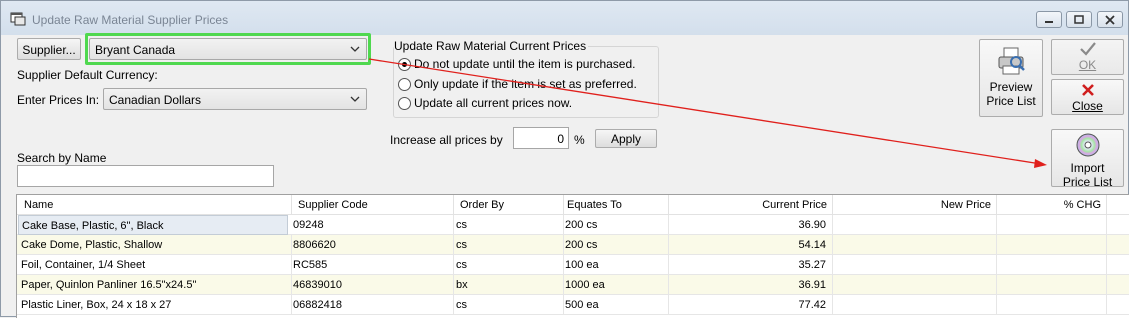 The image size is (1129, 318). Describe the element at coordinates (509, 205) in the screenshot. I see `col-header-order-by: Order By` at that location.